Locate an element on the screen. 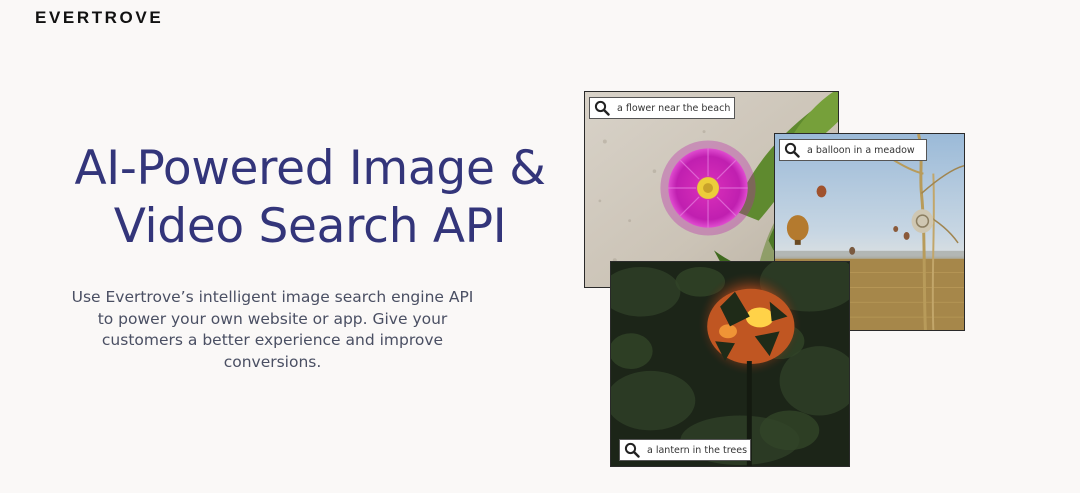  search-query-text: a flower near the beach is located at coordinates (674, 108).